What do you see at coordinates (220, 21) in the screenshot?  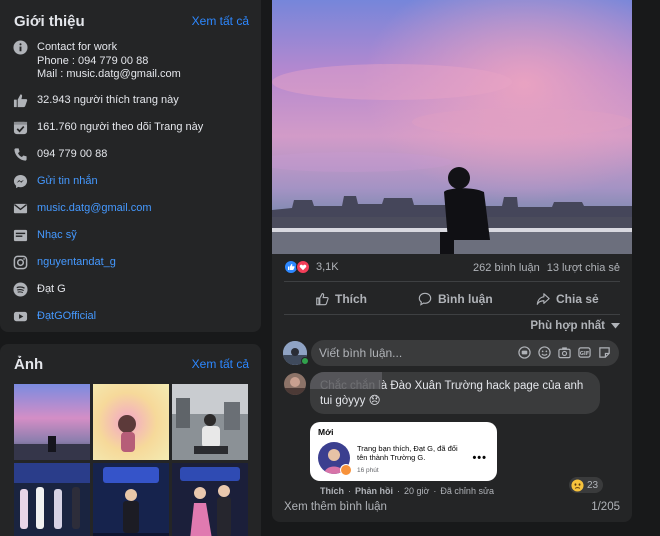 I see `intro-see-all-link: Xem tất cả` at bounding box center [220, 21].